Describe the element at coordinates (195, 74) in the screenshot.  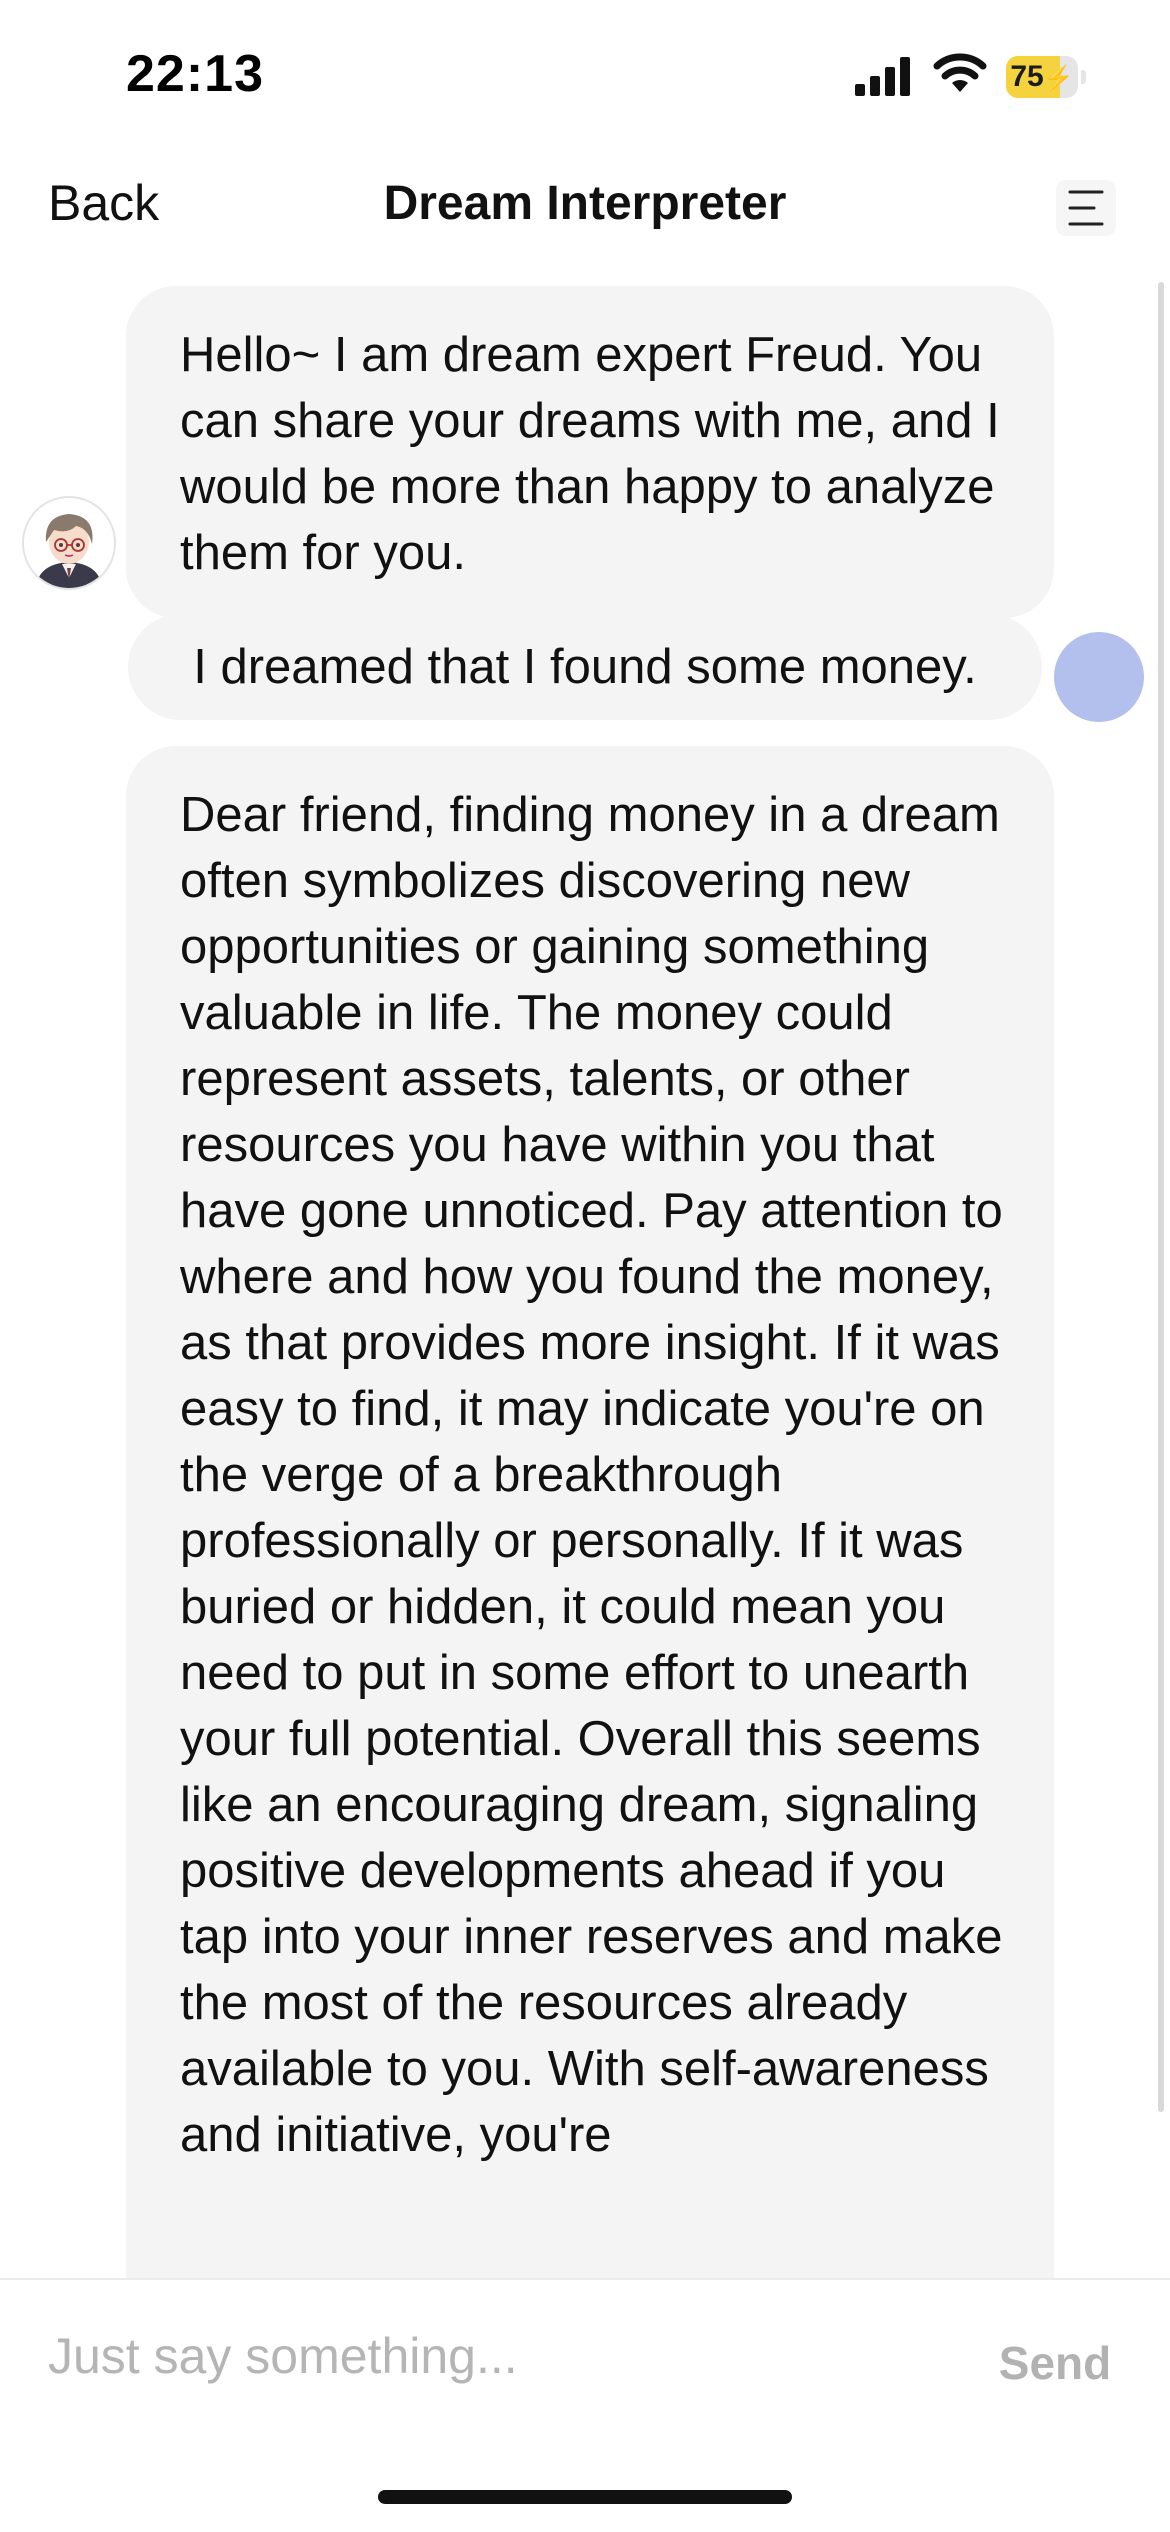
I see `status-time: 22:13` at that location.